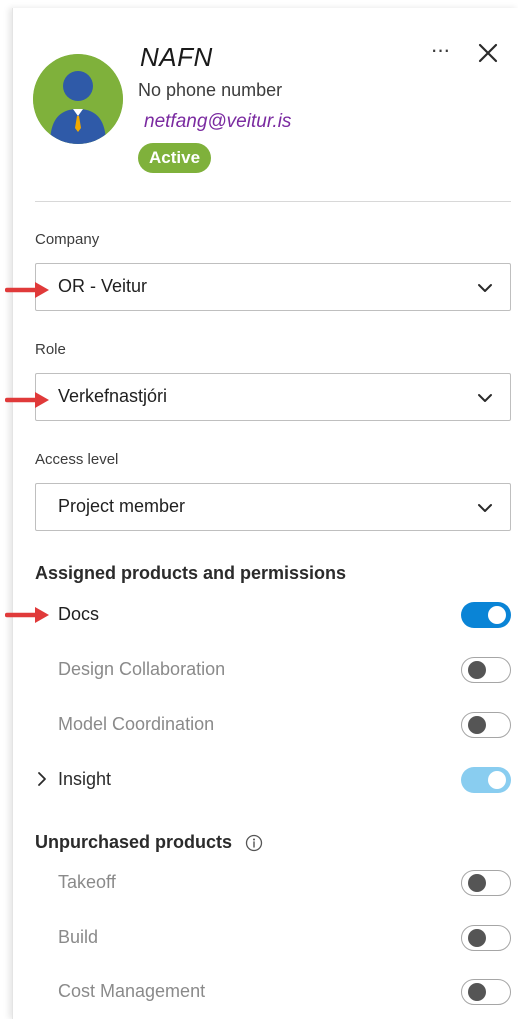 The height and width of the screenshot is (1019, 518). I want to click on product-row-insight: Insight, so click(274, 780).